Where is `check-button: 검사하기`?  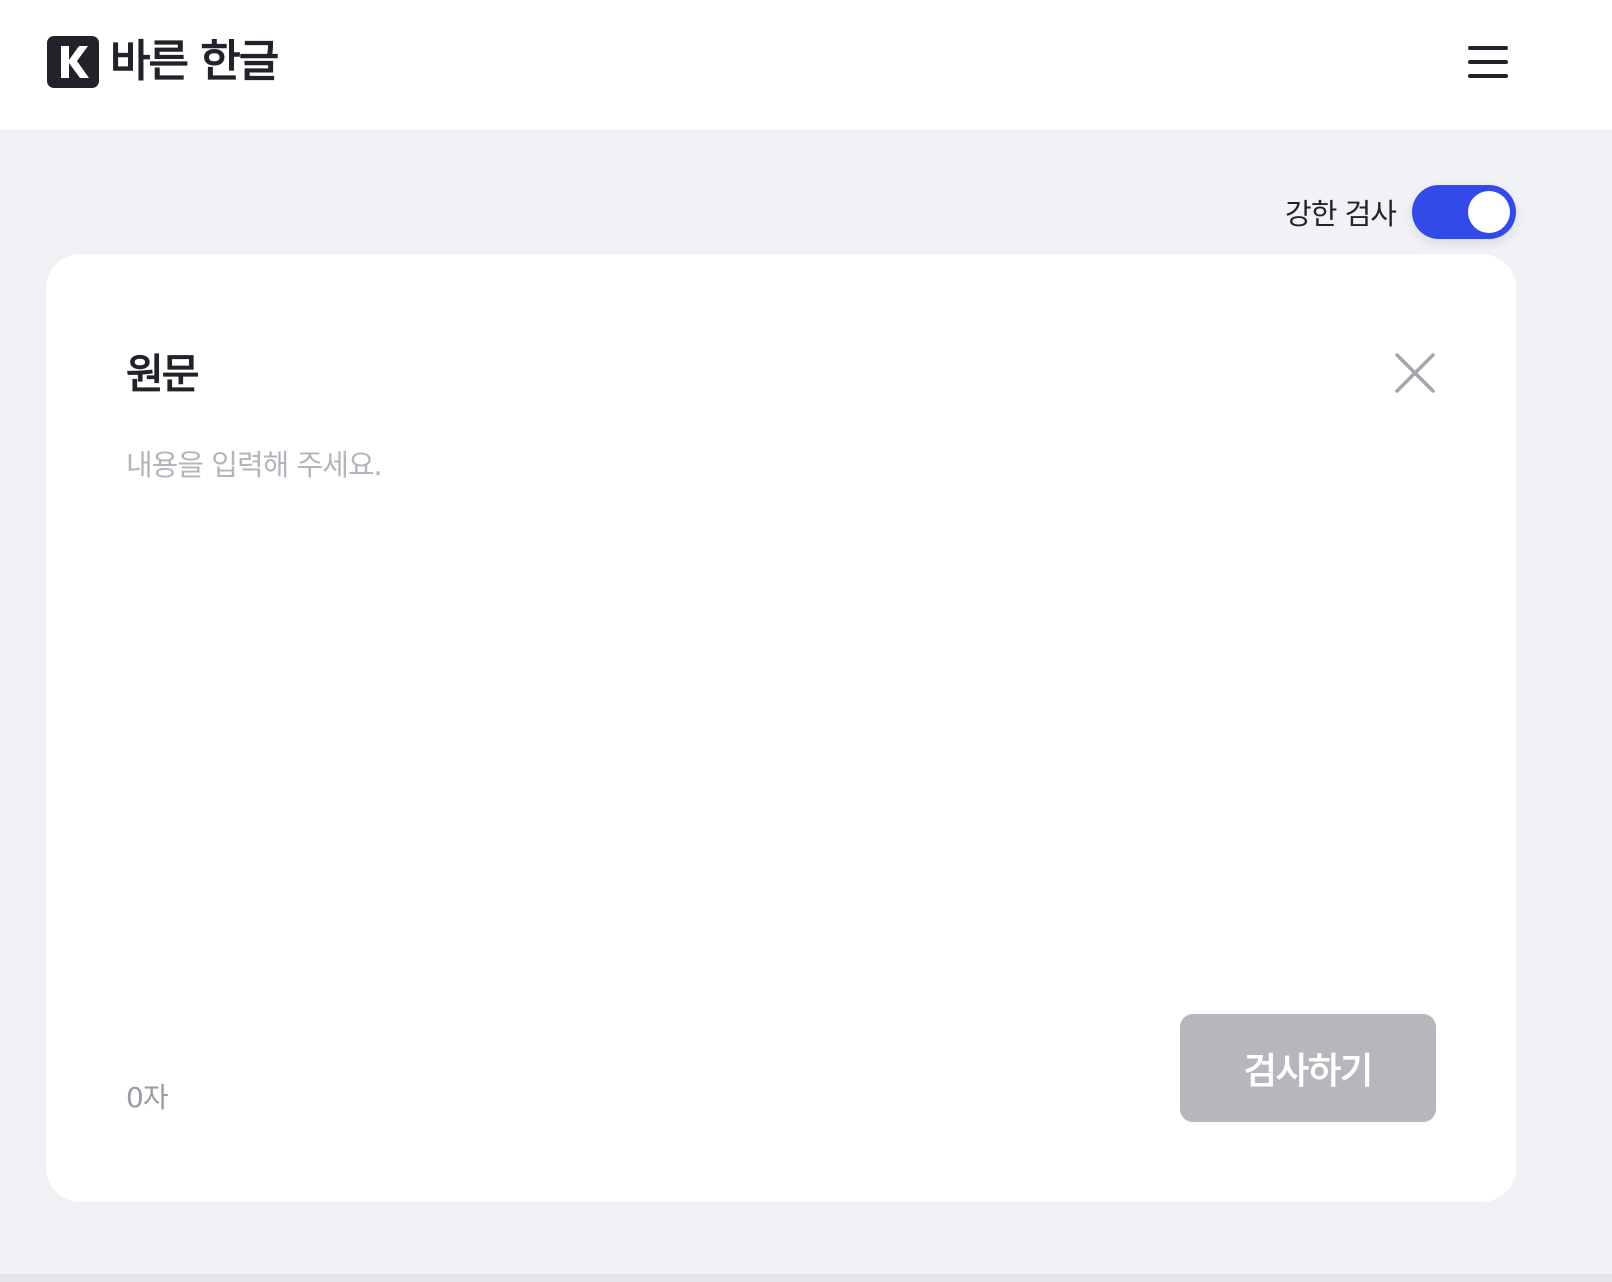
check-button: 검사하기 is located at coordinates (1308, 1068).